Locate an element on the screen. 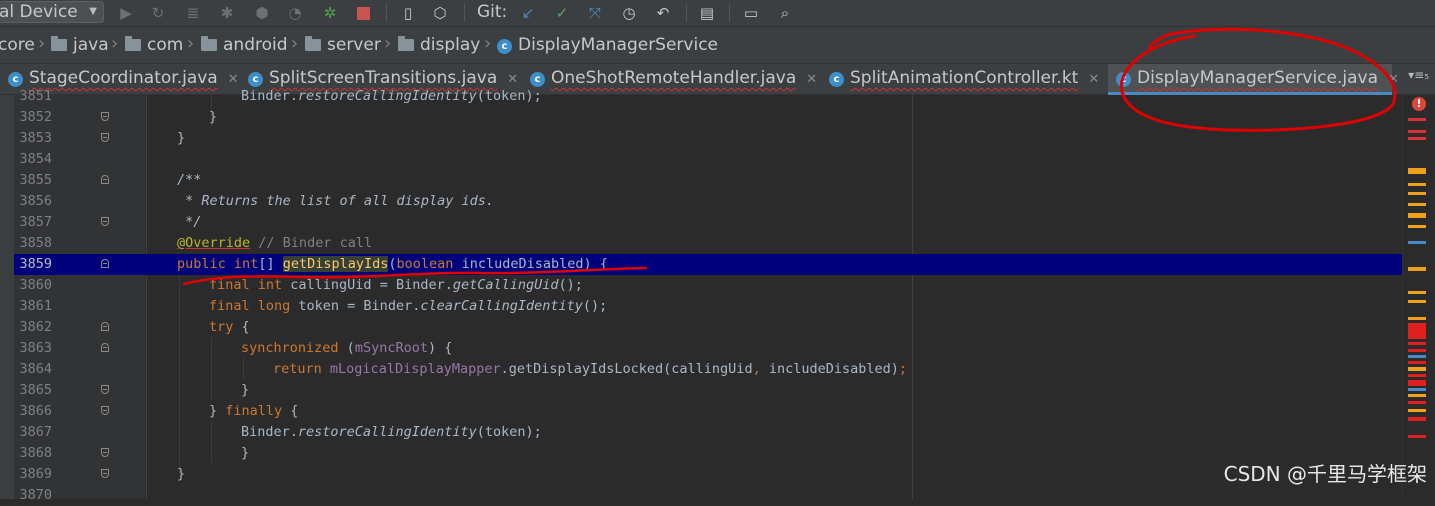 This screenshot has width=1435, height=506. code-token: Binder. is located at coordinates (269, 432).